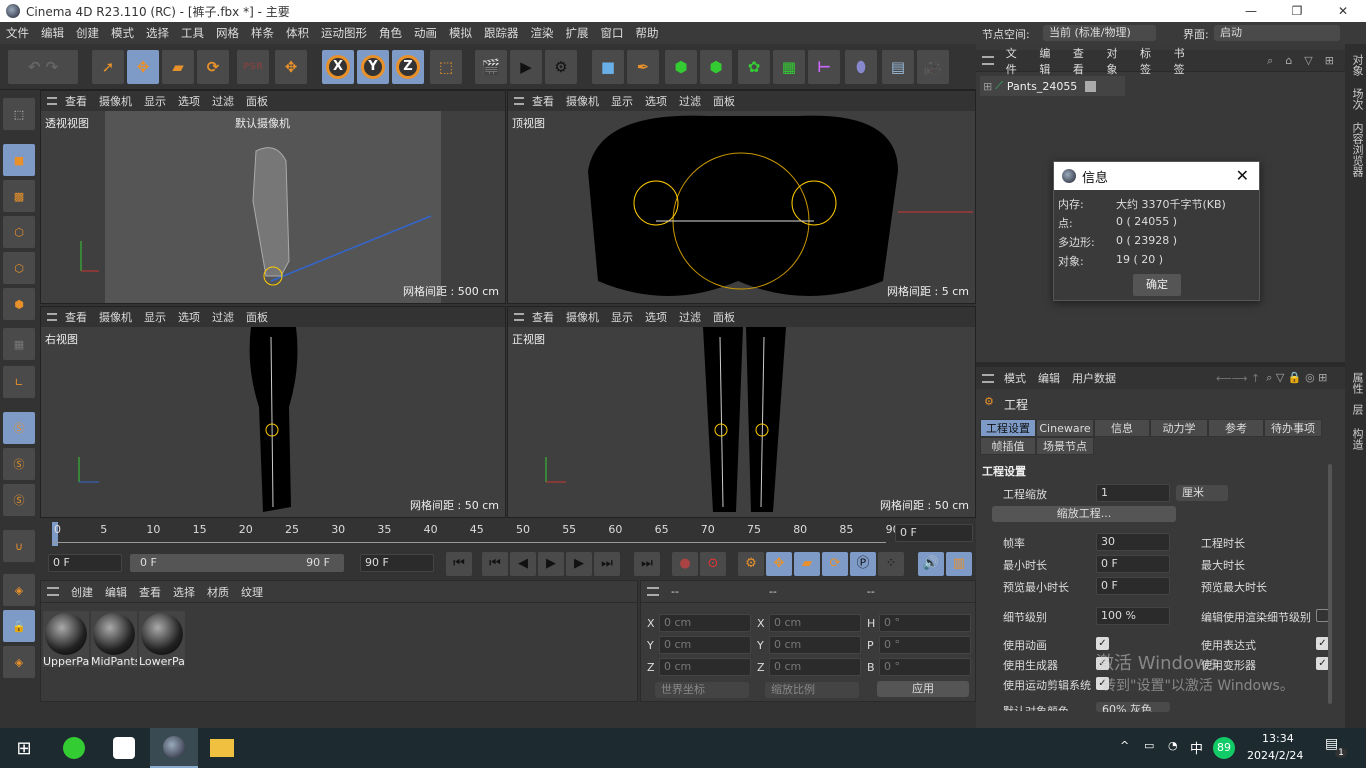 The width and height of the screenshot is (1366, 768). Describe the element at coordinates (1133, 707) in the screenshot. I see `default-color-dropdown: 60% 灰色` at that location.